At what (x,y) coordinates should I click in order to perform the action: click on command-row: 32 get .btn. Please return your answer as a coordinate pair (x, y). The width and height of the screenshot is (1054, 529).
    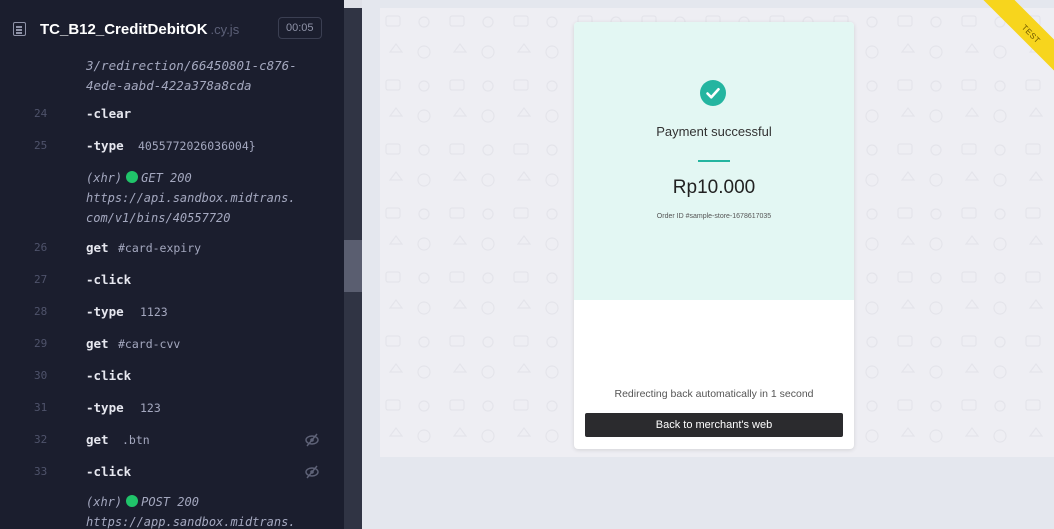
    Looking at the image, I should click on (165, 440).